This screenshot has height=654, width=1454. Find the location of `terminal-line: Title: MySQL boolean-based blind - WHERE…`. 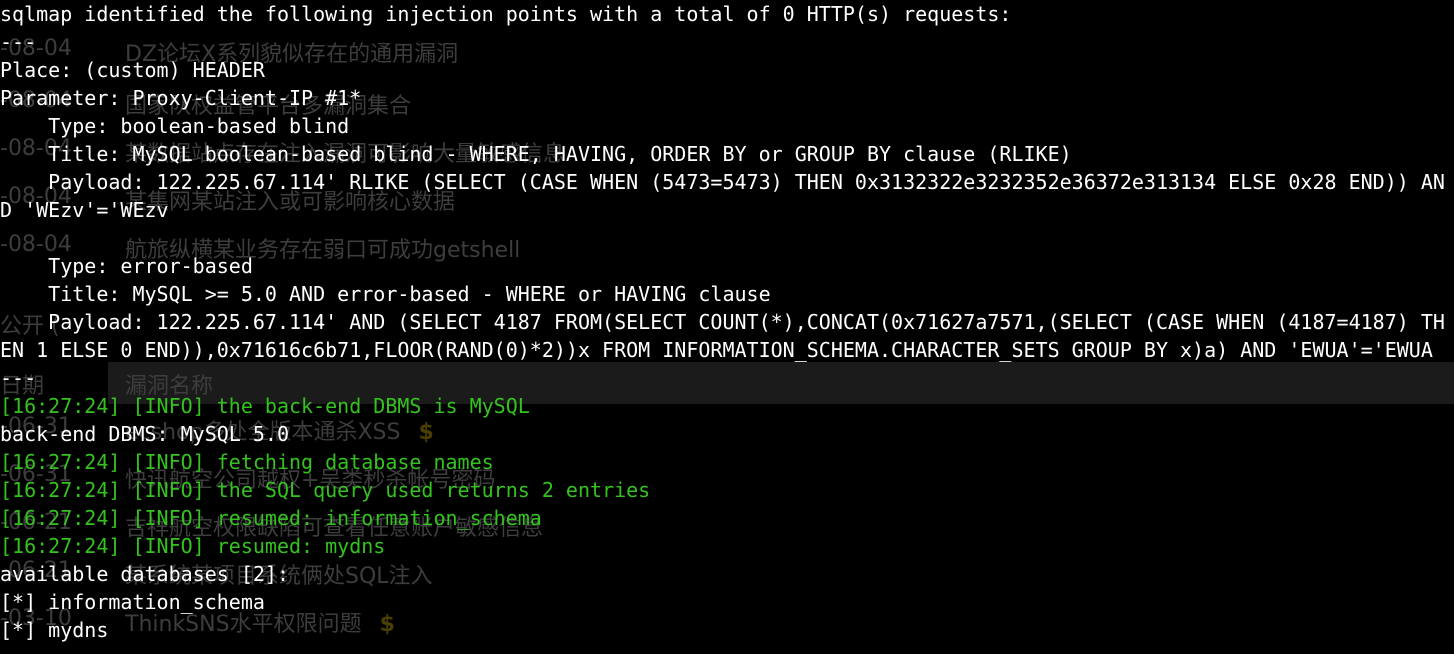

terminal-line: Title: MySQL boolean-based blind - WHERE… is located at coordinates (536, 154).